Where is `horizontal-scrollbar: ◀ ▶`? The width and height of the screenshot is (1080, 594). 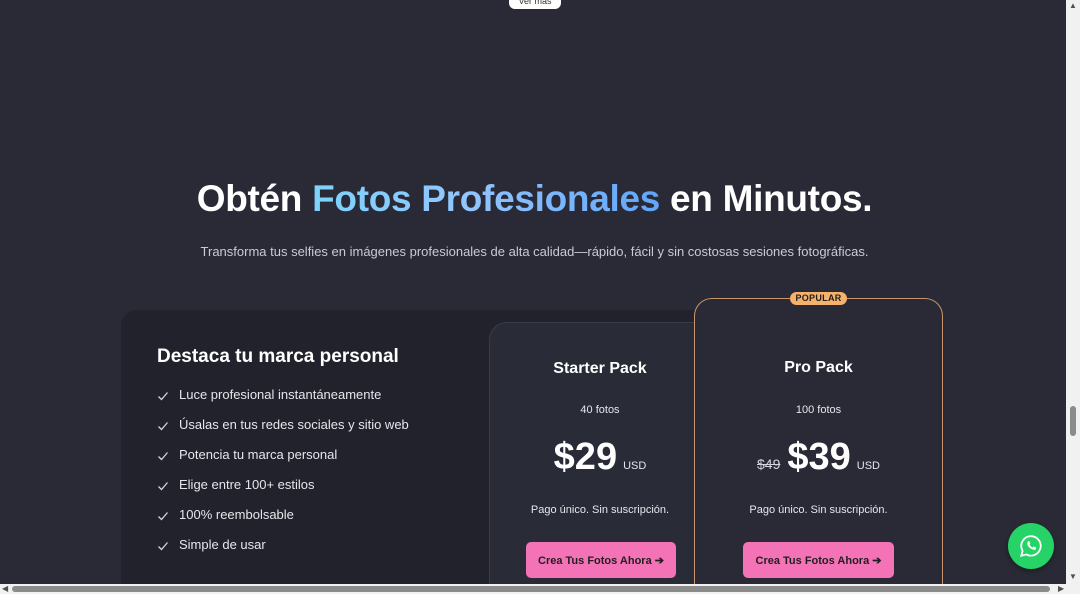 horizontal-scrollbar: ◀ ▶ is located at coordinates (540, 589).